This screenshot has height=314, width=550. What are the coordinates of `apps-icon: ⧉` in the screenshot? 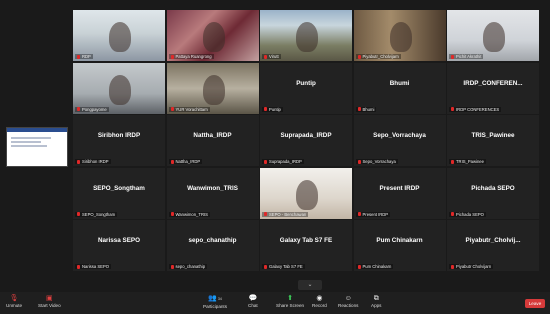 It's located at (376, 298).